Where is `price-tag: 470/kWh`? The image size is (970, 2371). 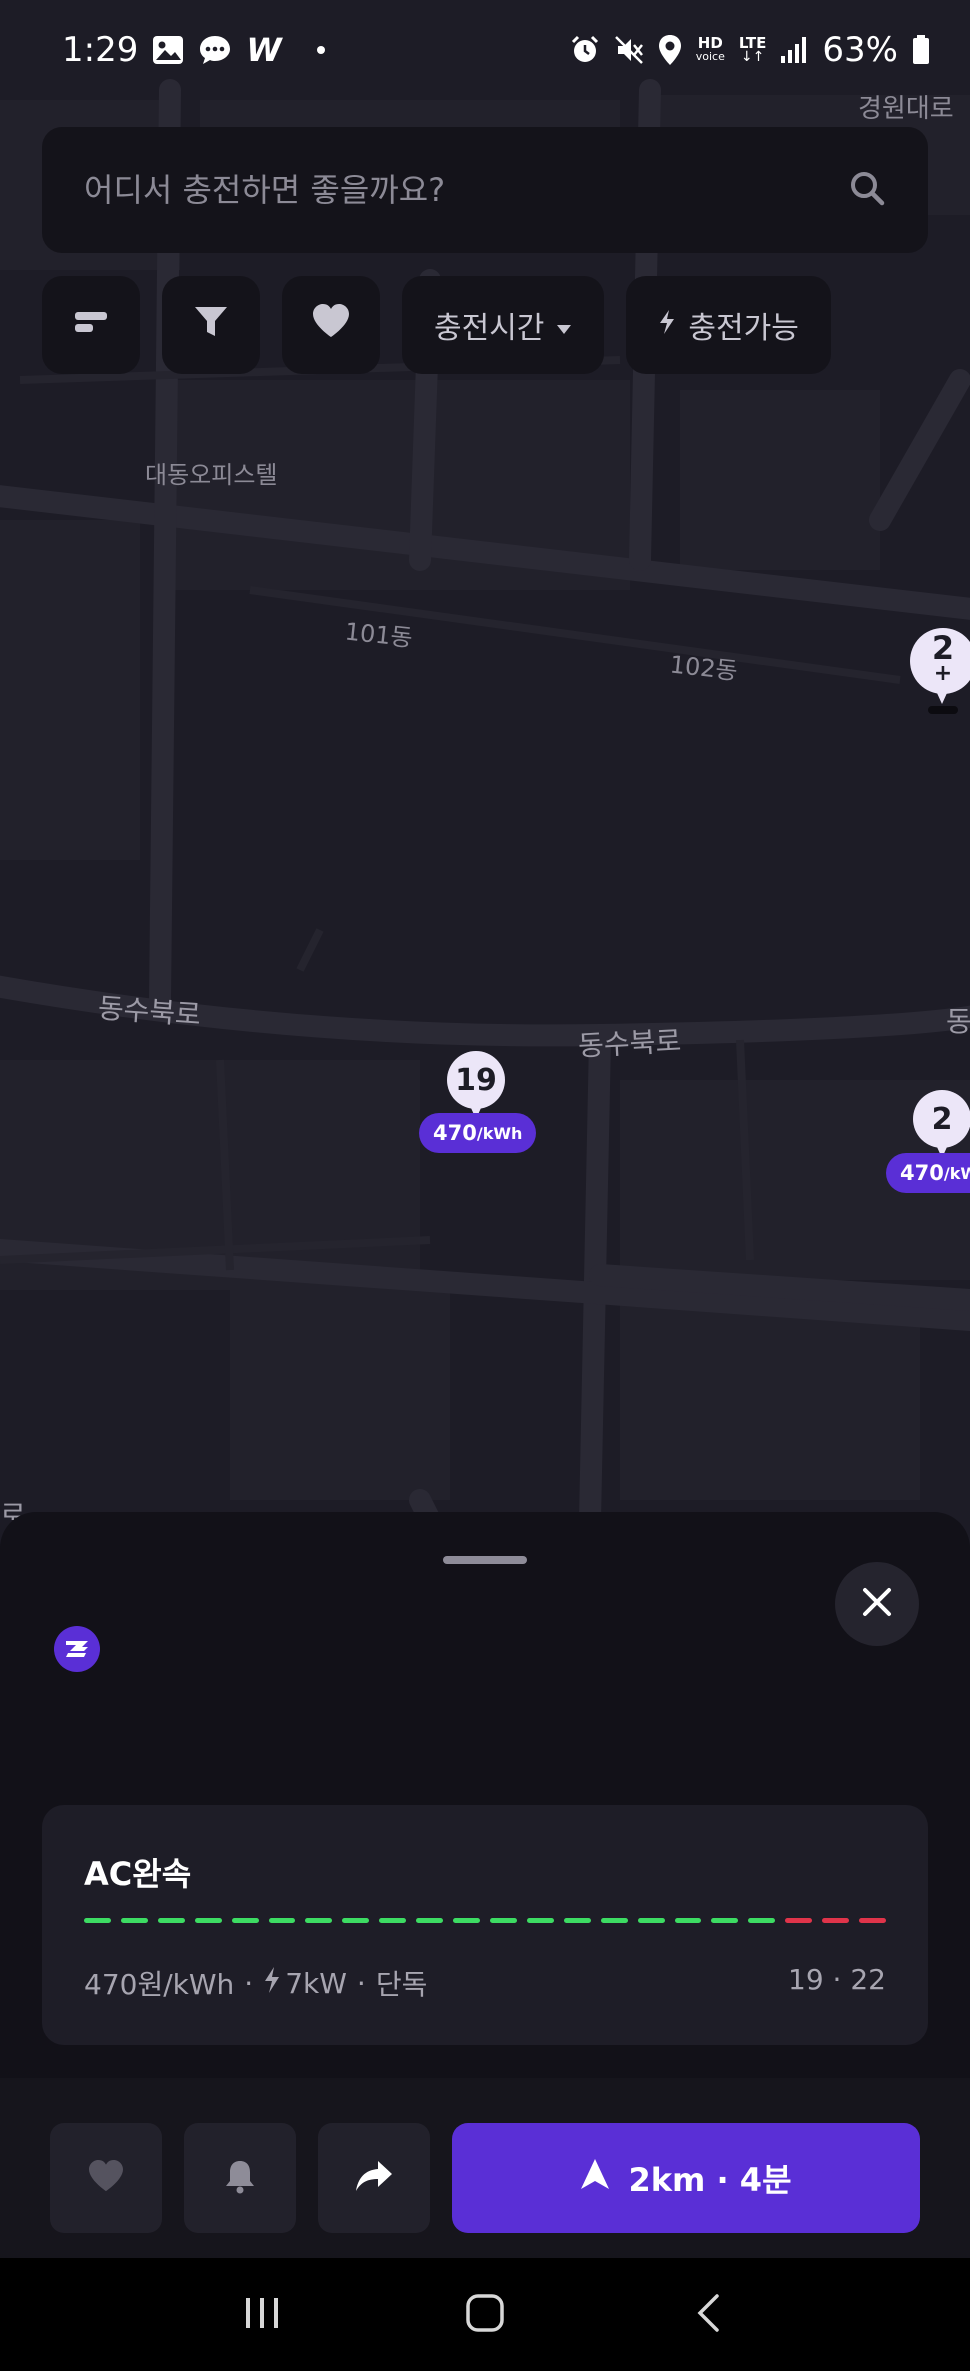 price-tag: 470/kWh is located at coordinates (478, 1133).